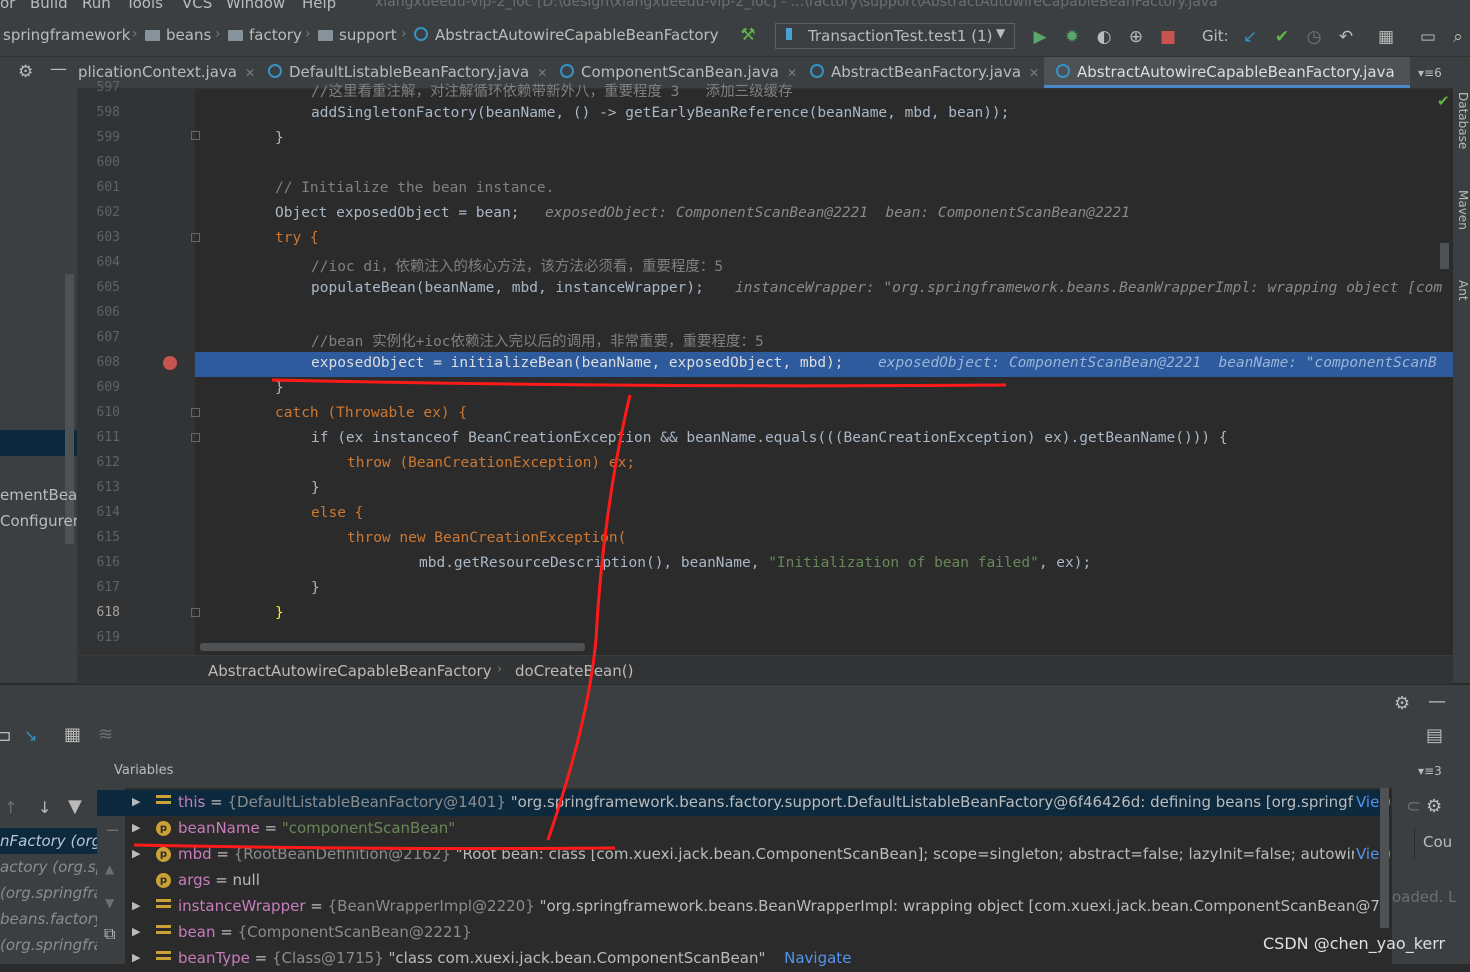 This screenshot has height=972, width=1470. Describe the element at coordinates (639, 383) in the screenshot. I see `annotation-underline-code` at that location.